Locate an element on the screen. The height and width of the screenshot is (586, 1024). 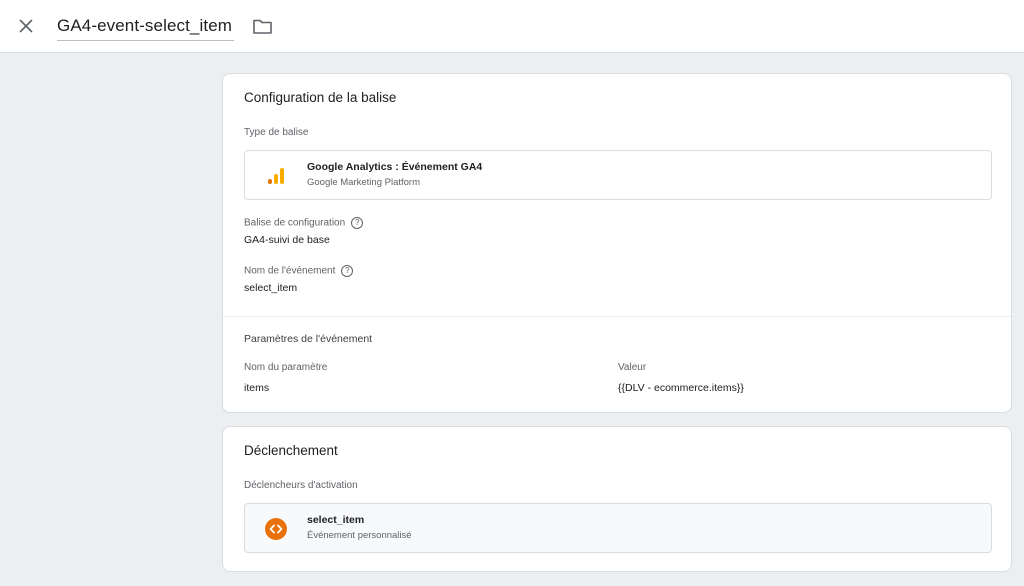
event-name-label-row: Nom de l'événement? is located at coordinates (299, 271).